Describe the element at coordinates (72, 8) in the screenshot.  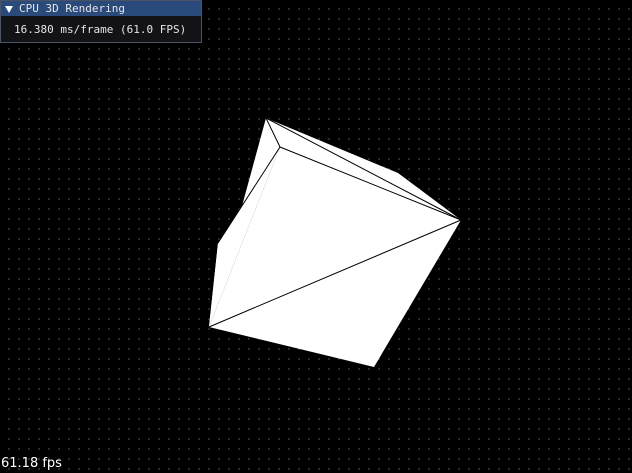
I see `window-title: CPU 3D Rendering` at that location.